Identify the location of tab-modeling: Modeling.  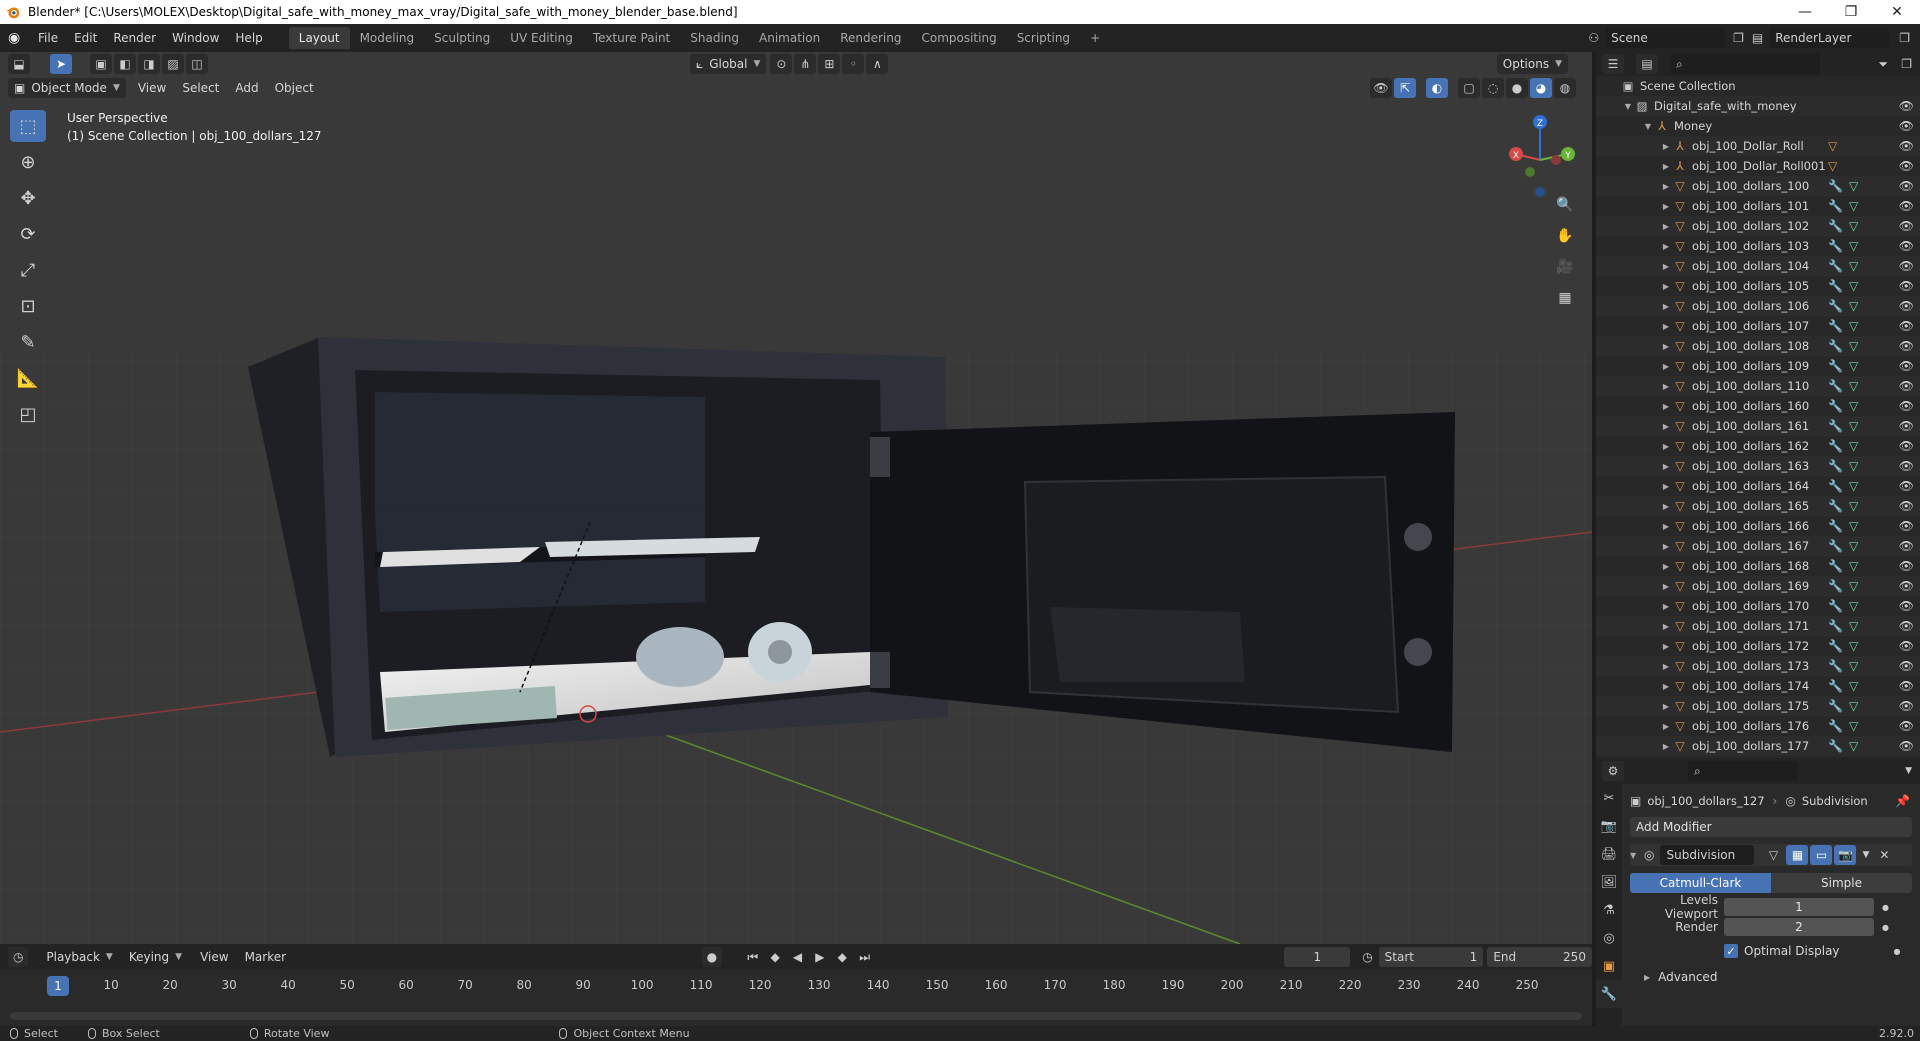
(387, 38).